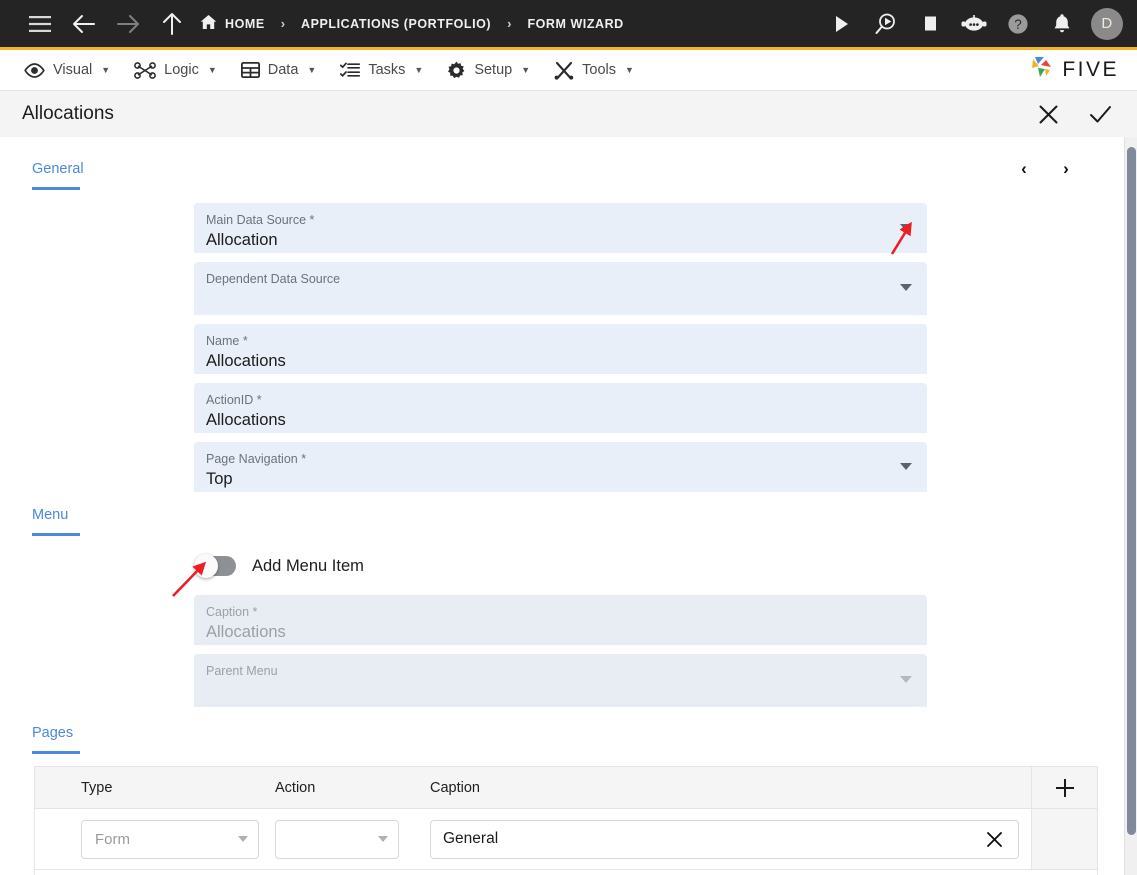 This screenshot has height=875, width=1137. Describe the element at coordinates (566, 788) in the screenshot. I see `pages-table-header: Type Action Caption` at that location.